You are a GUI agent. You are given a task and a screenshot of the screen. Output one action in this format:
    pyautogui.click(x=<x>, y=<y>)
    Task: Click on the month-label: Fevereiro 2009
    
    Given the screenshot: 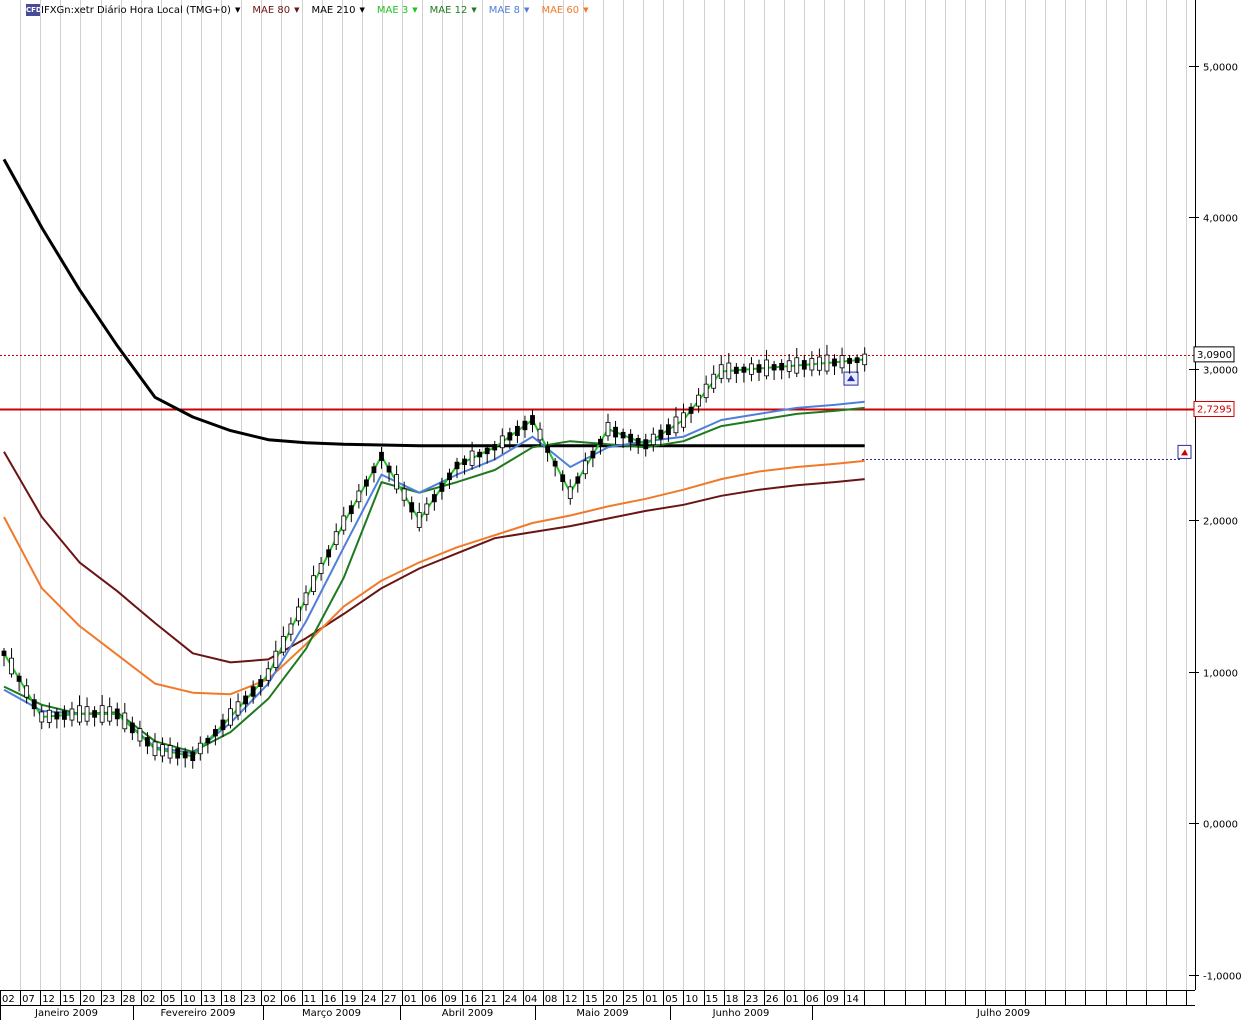 What is the action you would take?
    pyautogui.click(x=198, y=1013)
    